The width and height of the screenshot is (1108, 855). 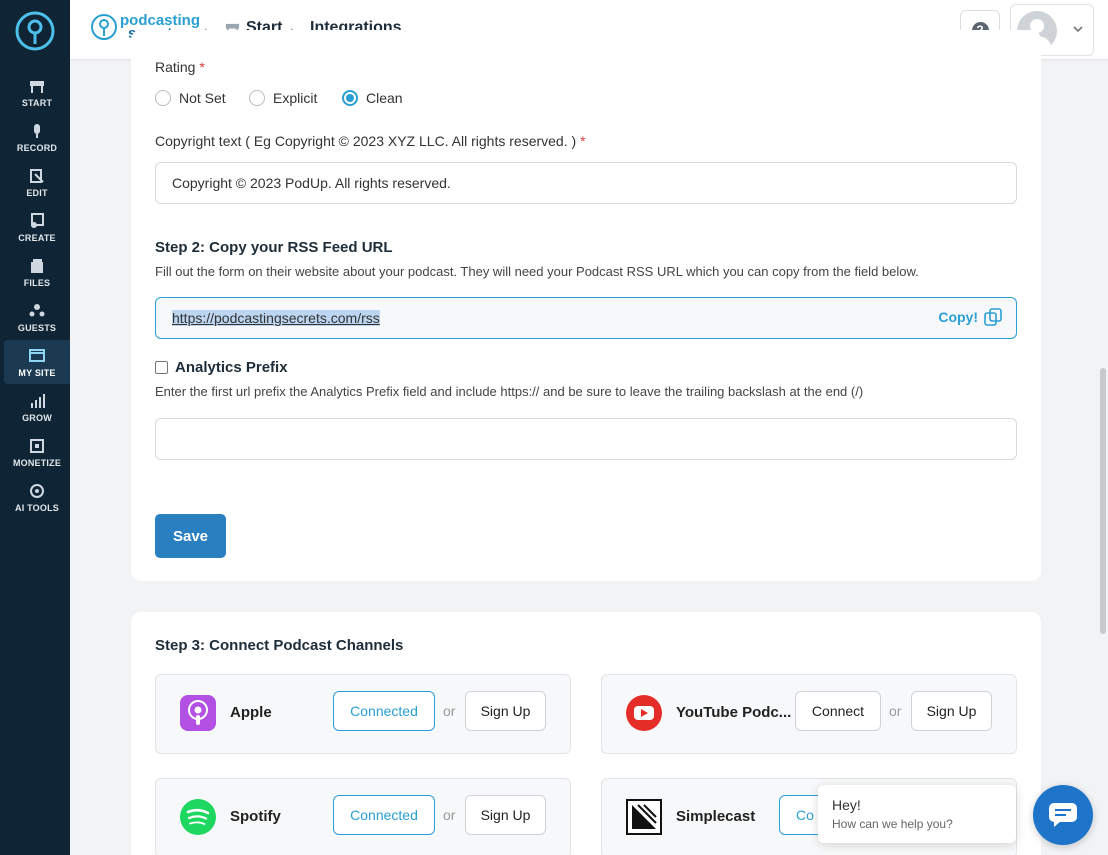 What do you see at coordinates (37, 266) in the screenshot?
I see `files-icon` at bounding box center [37, 266].